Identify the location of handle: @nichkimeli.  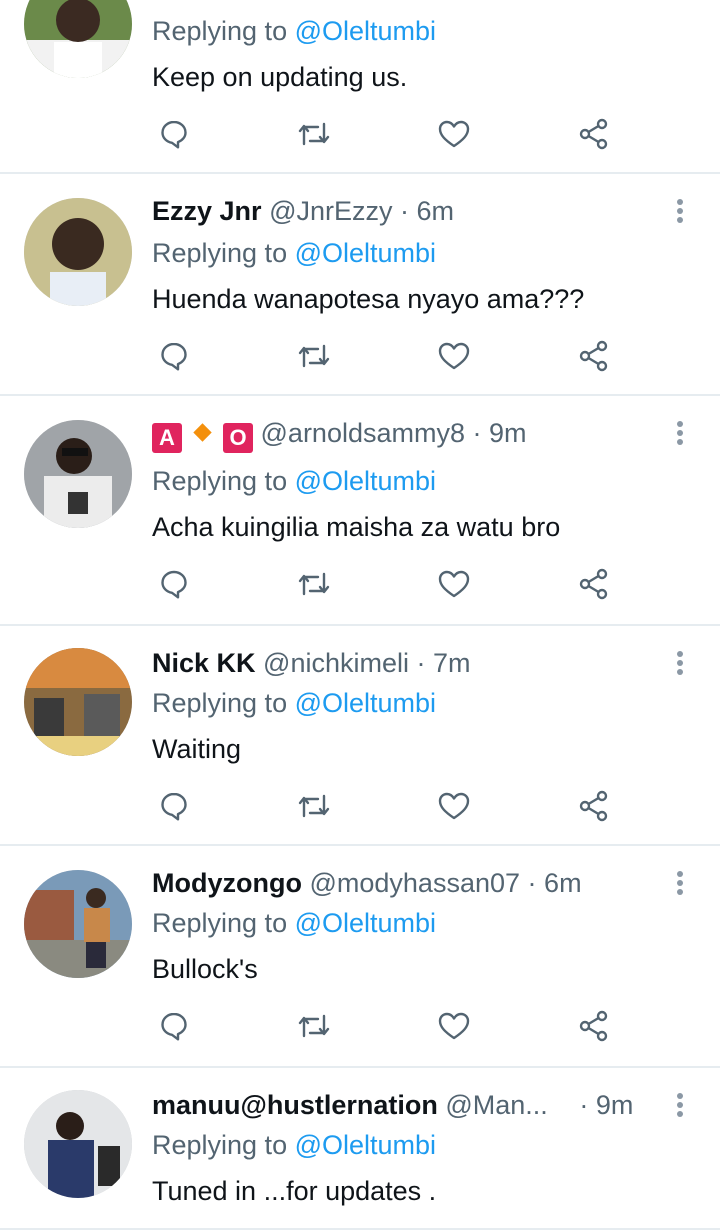
(336, 663).